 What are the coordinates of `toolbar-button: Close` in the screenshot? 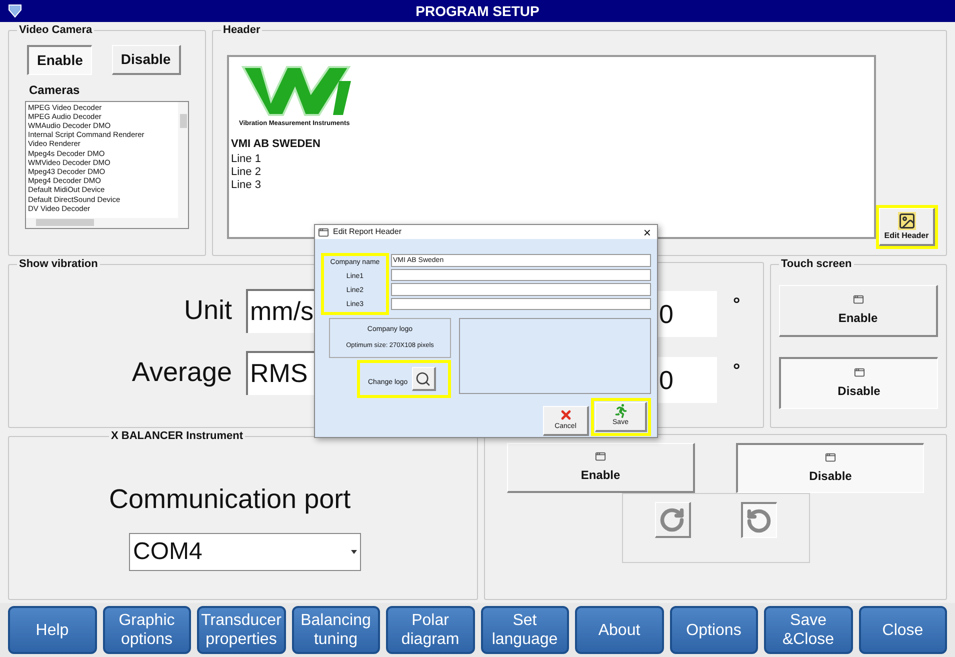 It's located at (902, 630).